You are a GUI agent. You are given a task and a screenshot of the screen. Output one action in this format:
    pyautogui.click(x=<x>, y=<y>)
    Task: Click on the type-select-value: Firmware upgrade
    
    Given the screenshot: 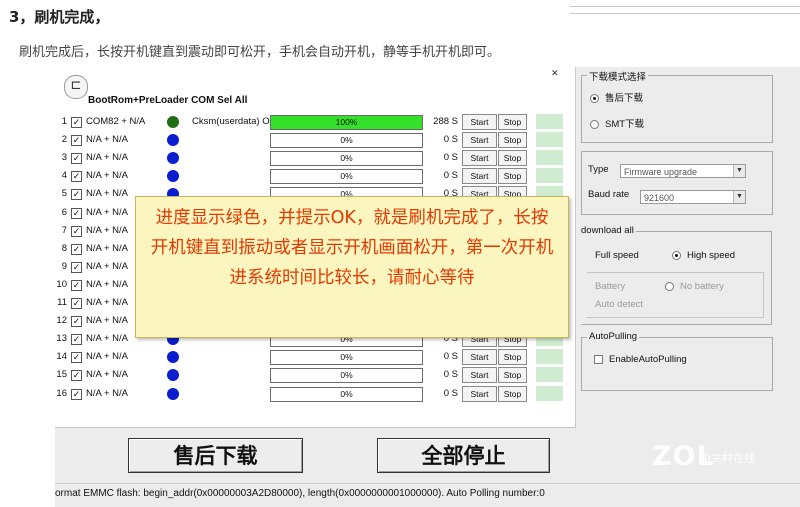 What is the action you would take?
    pyautogui.click(x=661, y=172)
    